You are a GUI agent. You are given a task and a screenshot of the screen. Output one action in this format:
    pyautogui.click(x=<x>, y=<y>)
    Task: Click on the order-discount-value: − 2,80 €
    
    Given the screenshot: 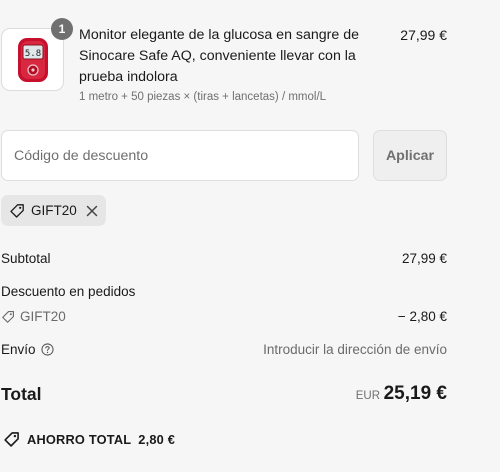 What is the action you would take?
    pyautogui.click(x=422, y=316)
    